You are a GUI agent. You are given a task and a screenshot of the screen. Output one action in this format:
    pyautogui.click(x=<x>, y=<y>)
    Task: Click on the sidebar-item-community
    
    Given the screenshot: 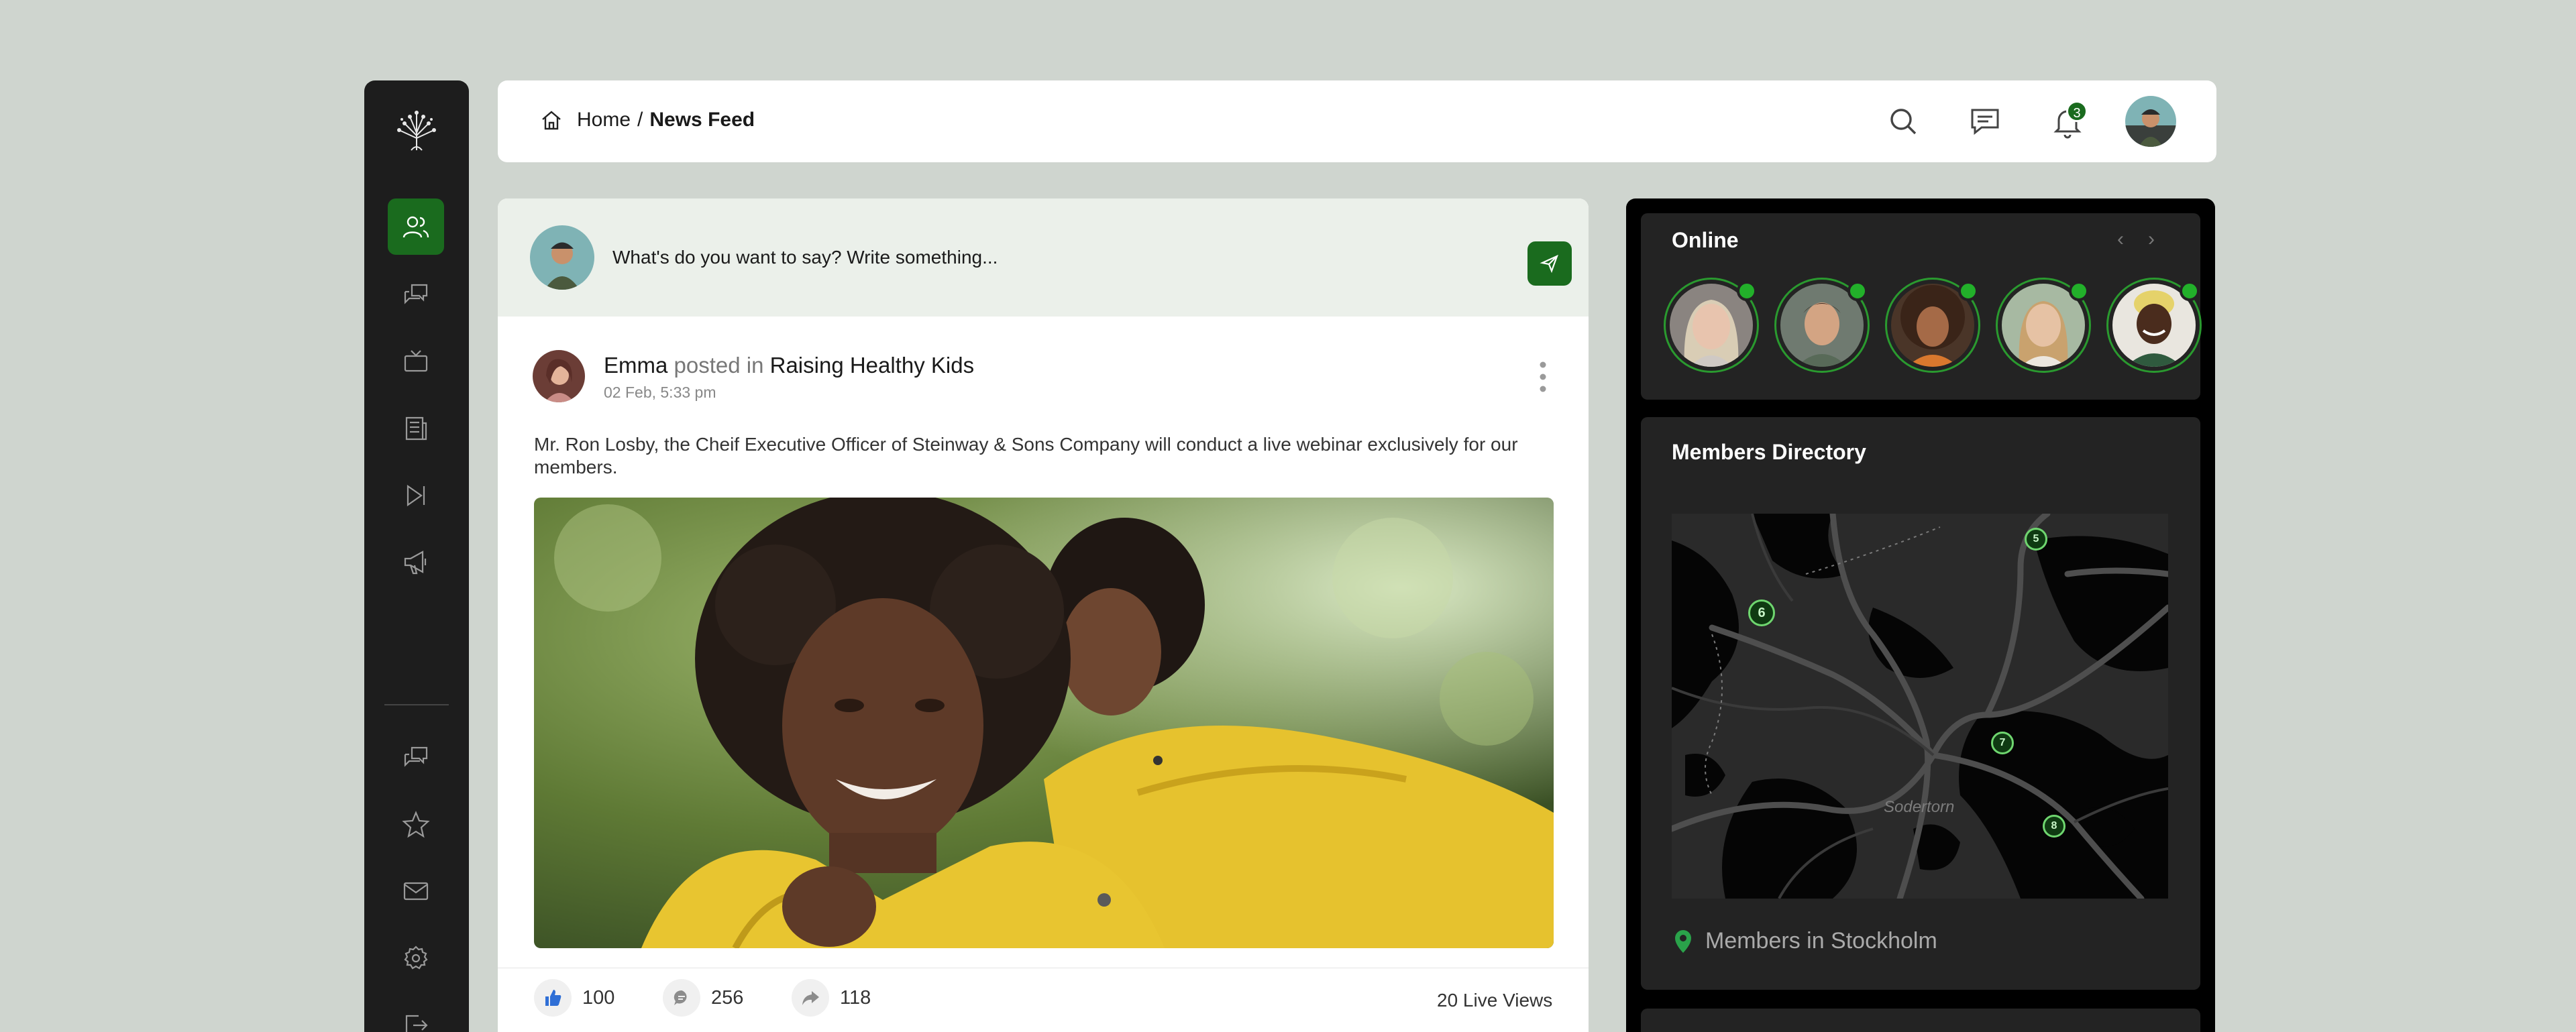 What is the action you would take?
    pyautogui.click(x=416, y=226)
    